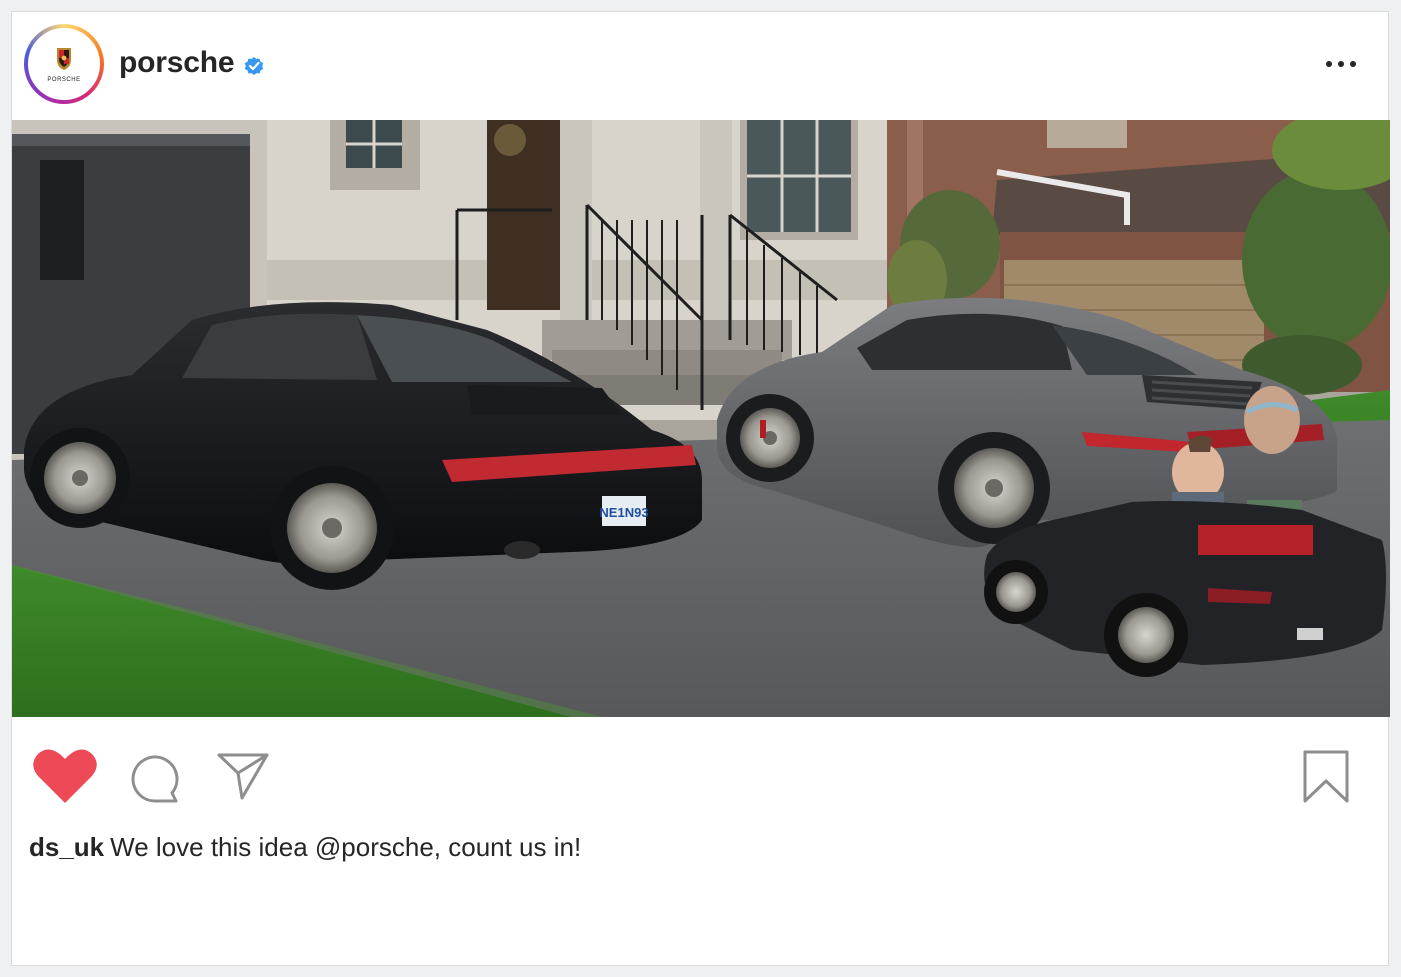 The image size is (1401, 977). I want to click on bookmark-icon, so click(1326, 777).